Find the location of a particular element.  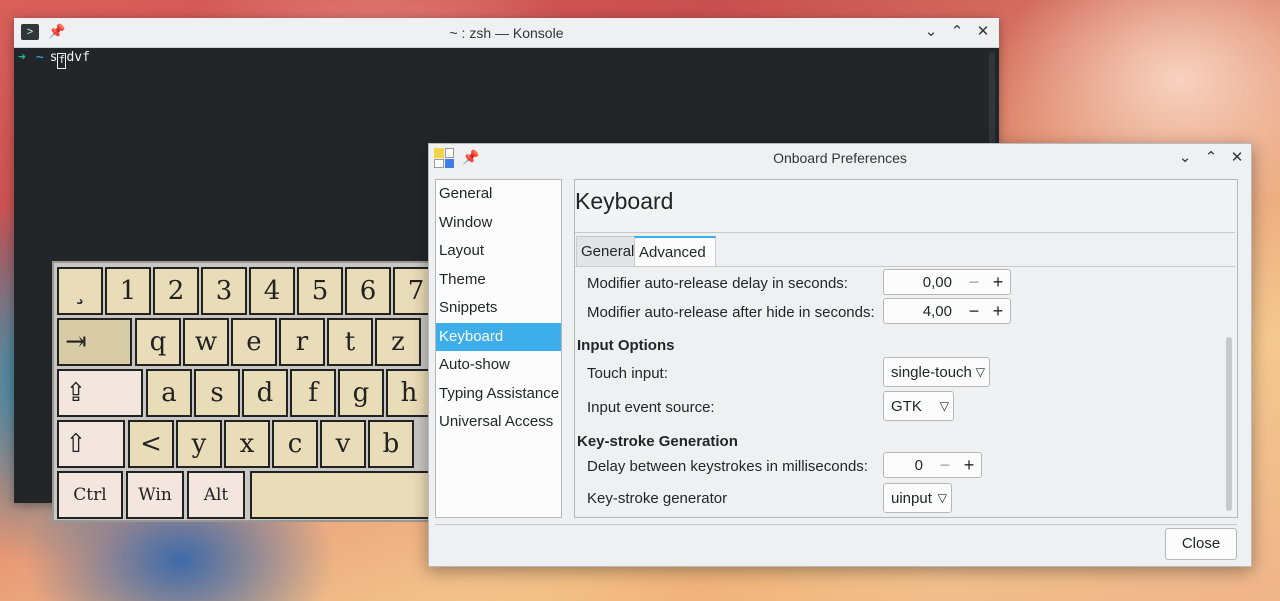

key-less-than: < is located at coordinates (151, 444).